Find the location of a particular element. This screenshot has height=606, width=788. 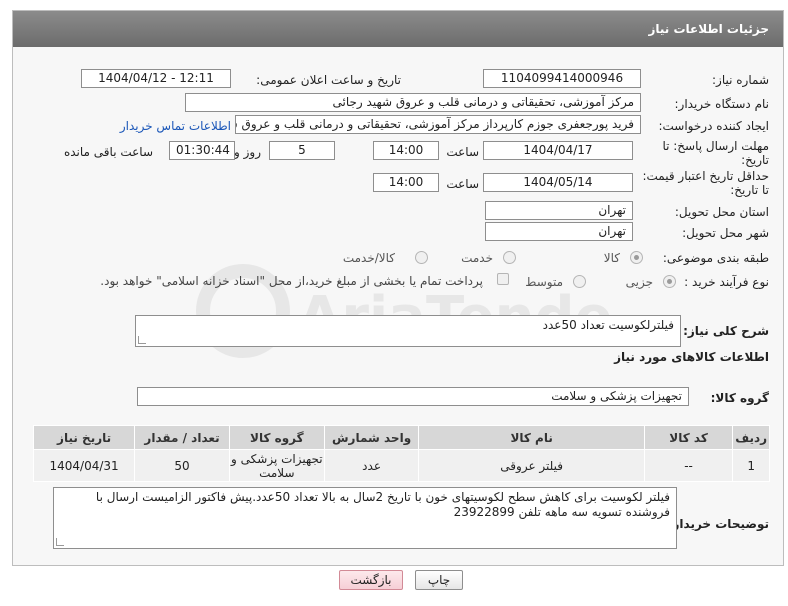

buyer-org-label: نام دستگاه خریدار: is located at coordinates (722, 104).